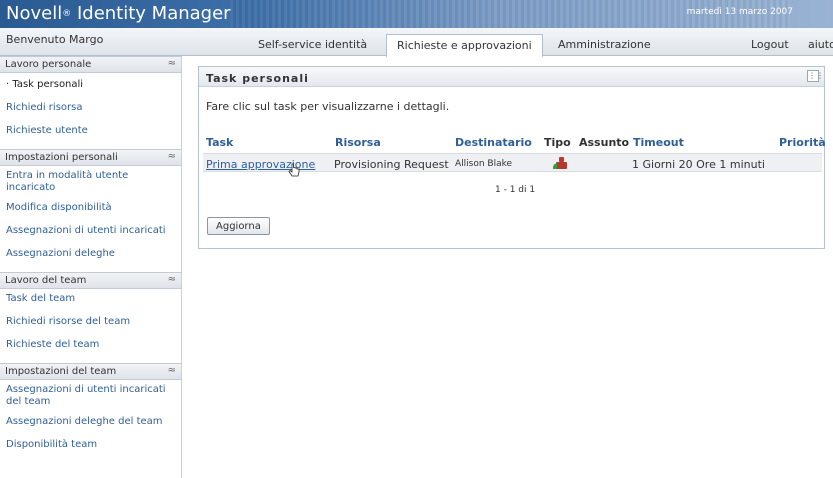  I want to click on hand-cursor-icon, so click(294, 170).